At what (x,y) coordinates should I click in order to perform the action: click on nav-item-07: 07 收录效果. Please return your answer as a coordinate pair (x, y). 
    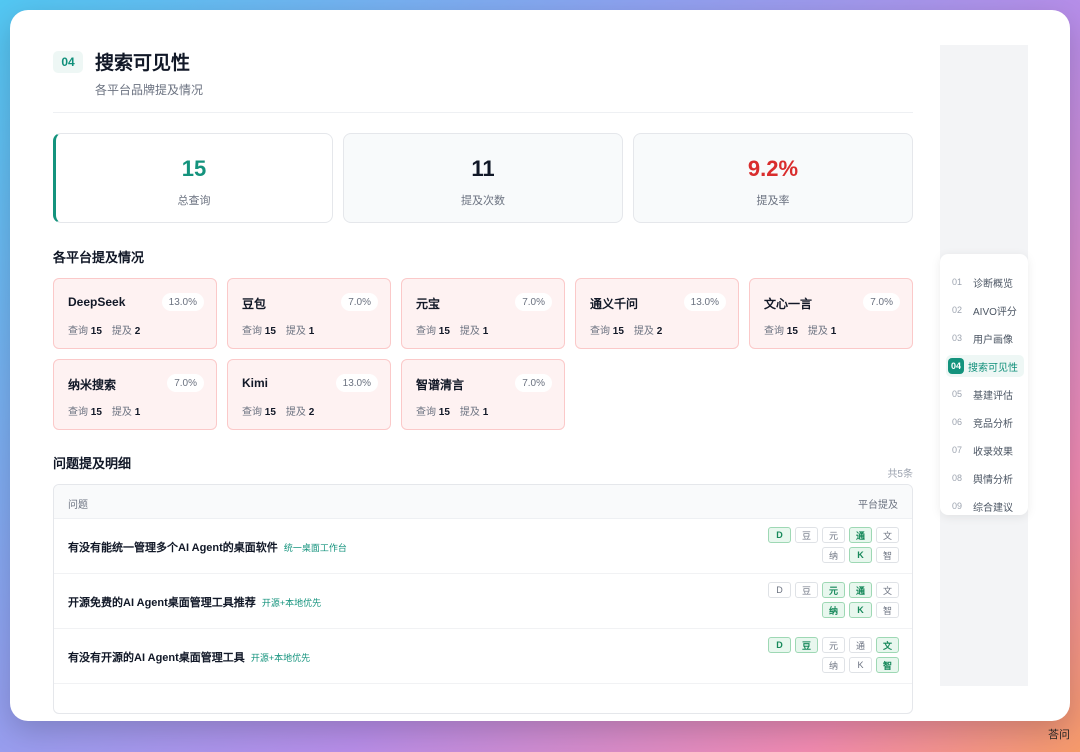
    Looking at the image, I should click on (985, 450).